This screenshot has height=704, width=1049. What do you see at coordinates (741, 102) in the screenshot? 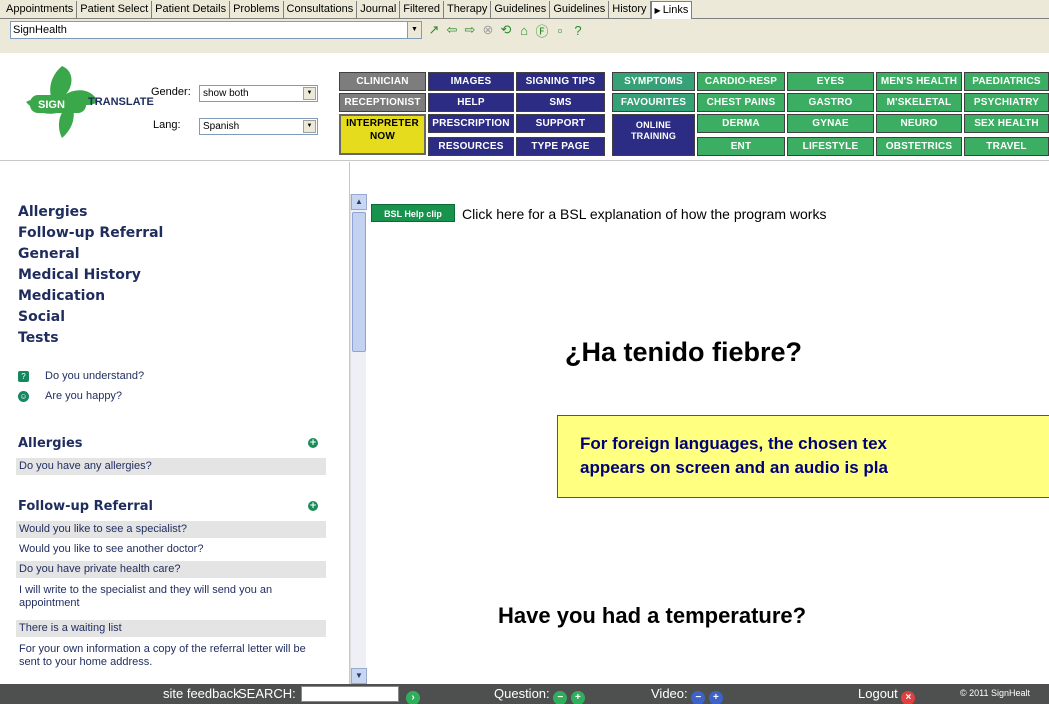
I see `nav-chest-pains: CHEST PAINS` at bounding box center [741, 102].